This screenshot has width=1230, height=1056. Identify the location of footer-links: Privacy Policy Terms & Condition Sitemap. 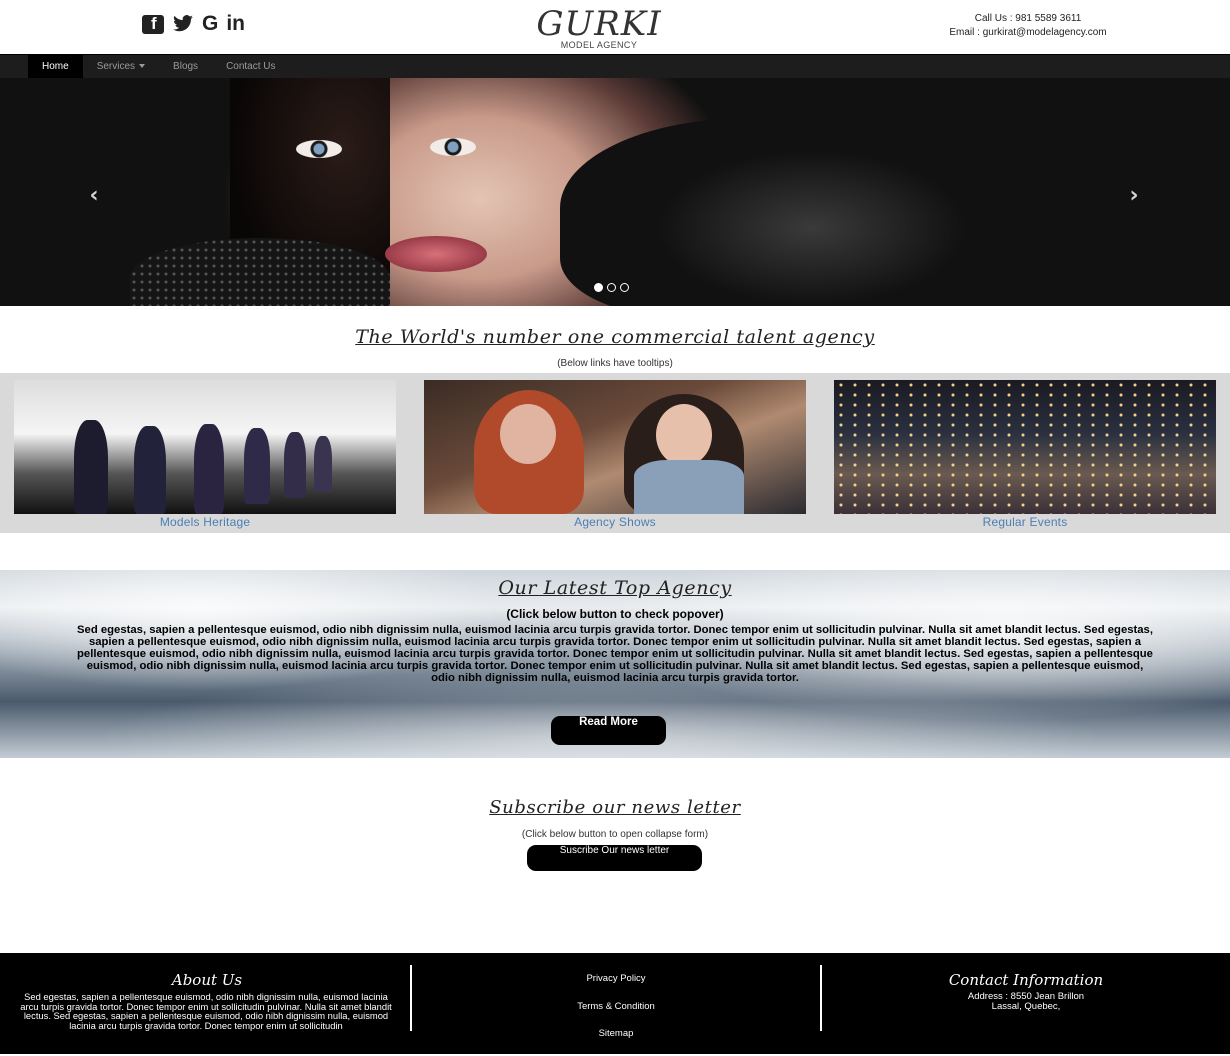
(616, 1014).